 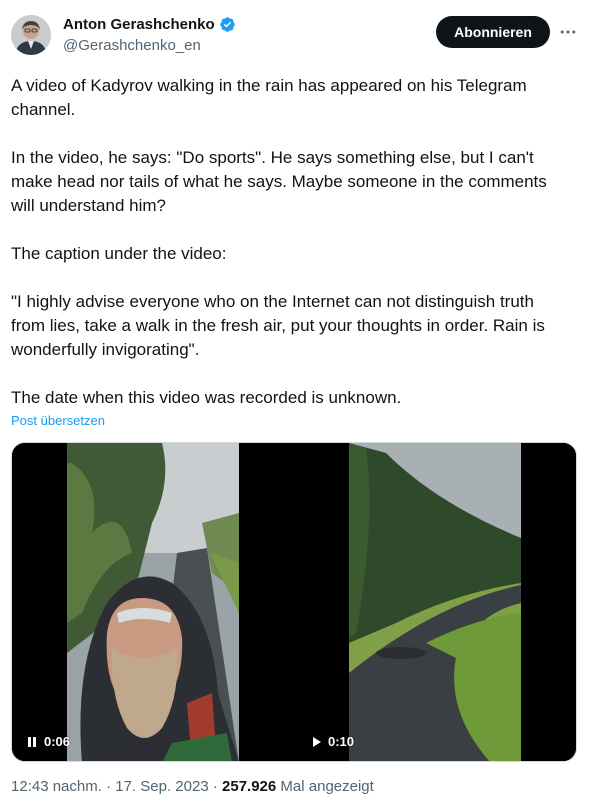 What do you see at coordinates (227, 24) in the screenshot?
I see `verified-badge-icon` at bounding box center [227, 24].